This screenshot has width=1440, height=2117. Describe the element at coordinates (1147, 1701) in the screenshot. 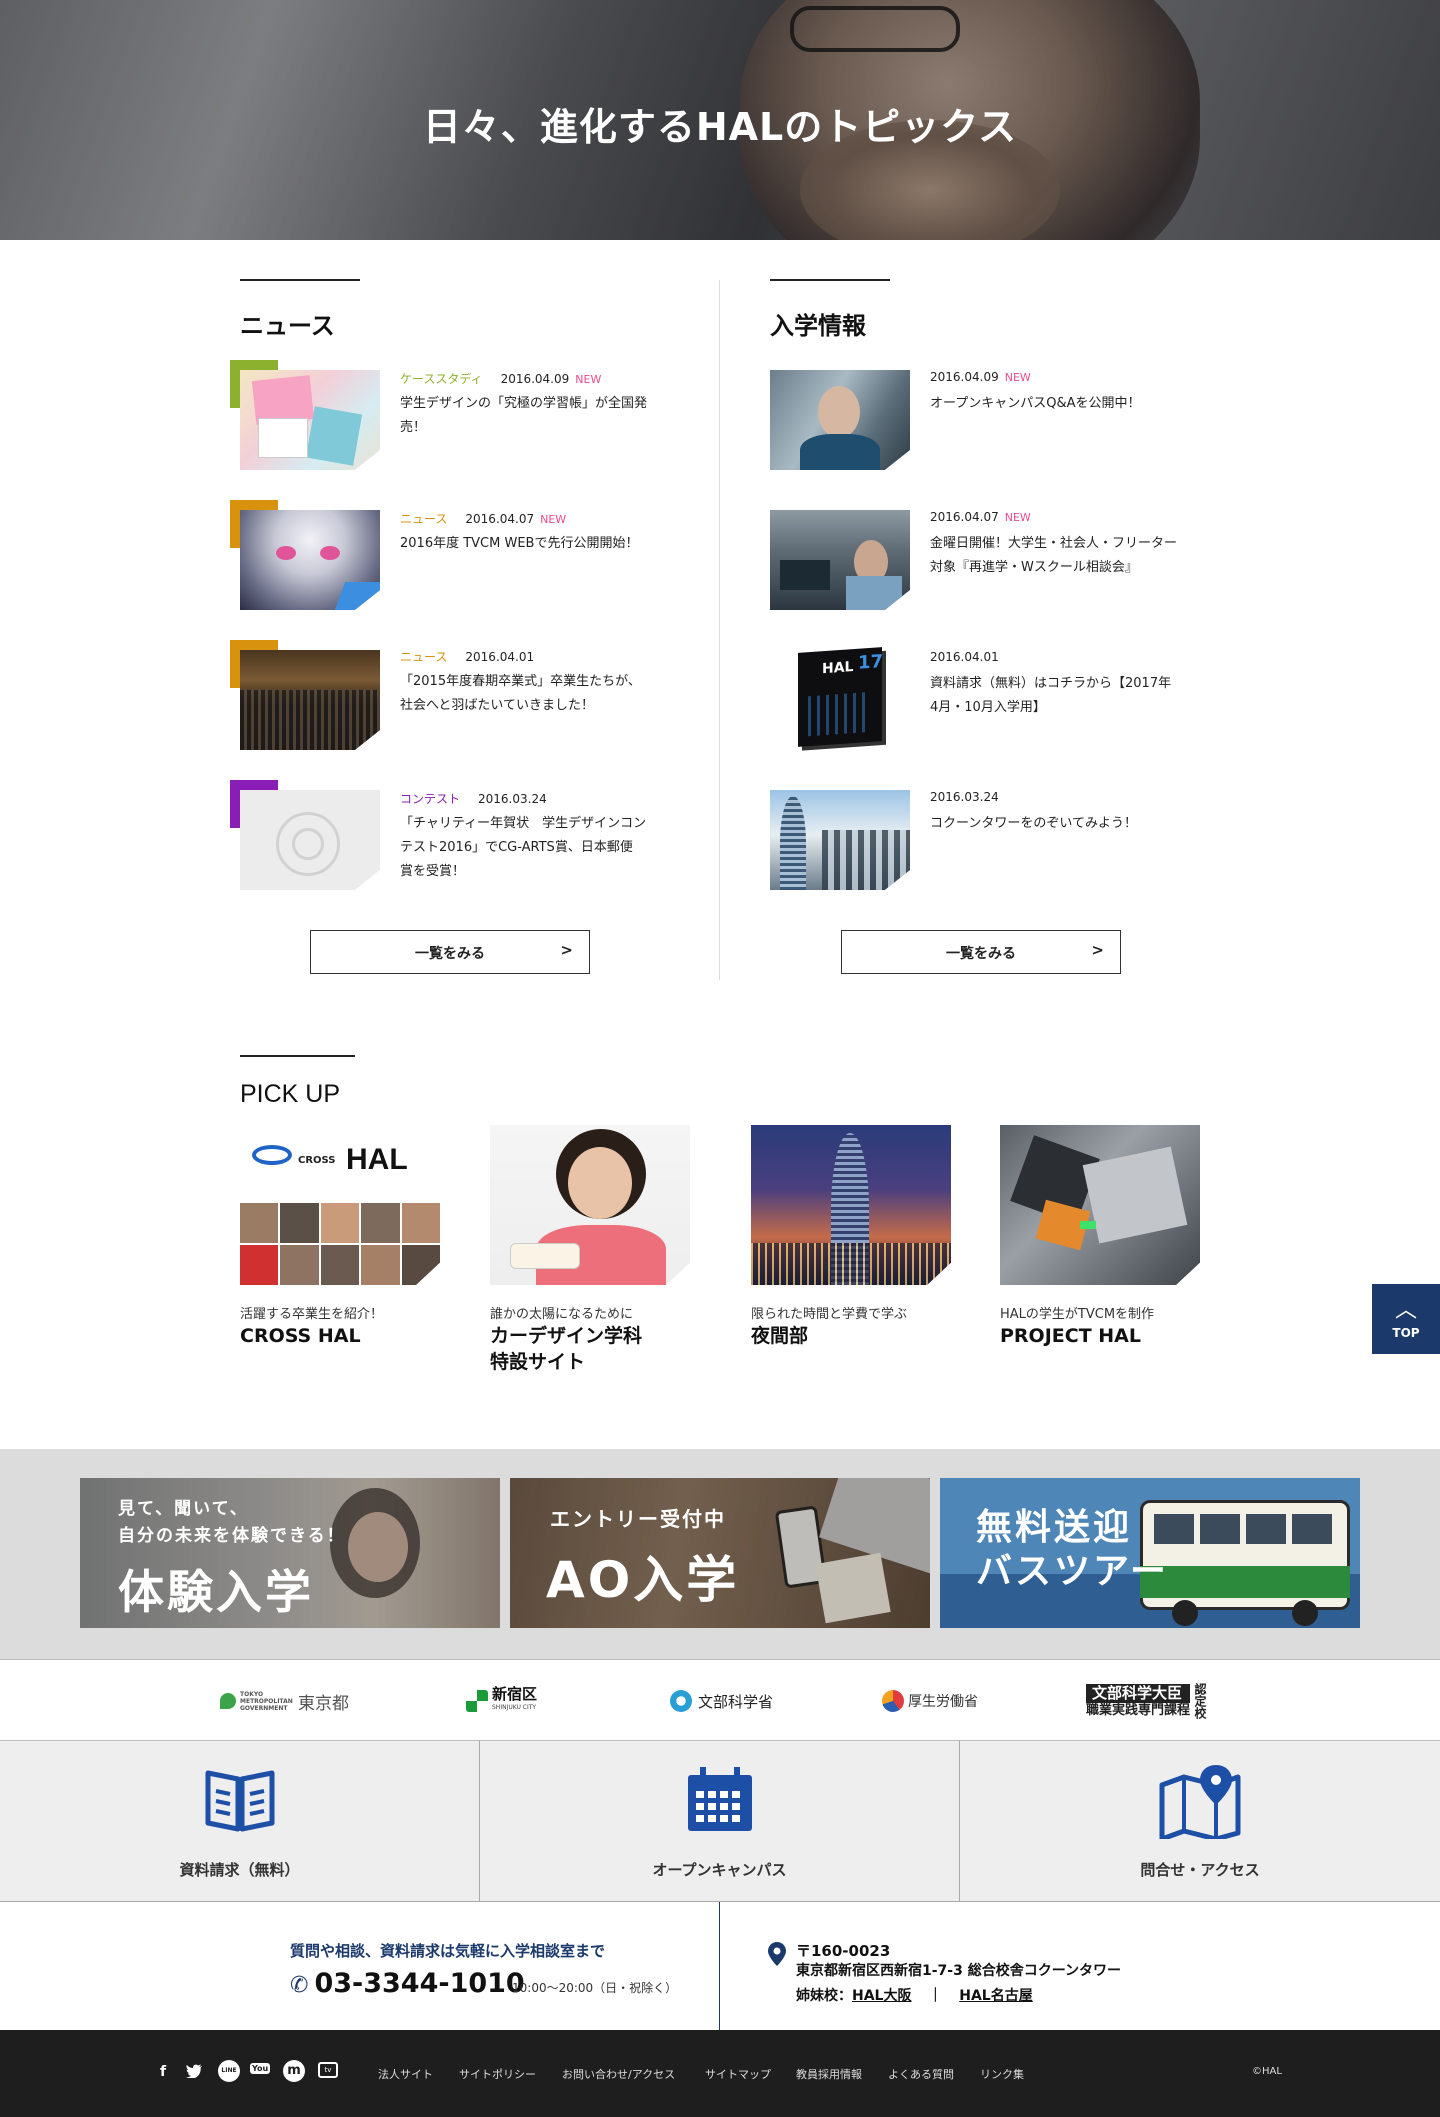

I see `certification-logo: 文部科学大臣 職業実践専門課程 認定校` at that location.